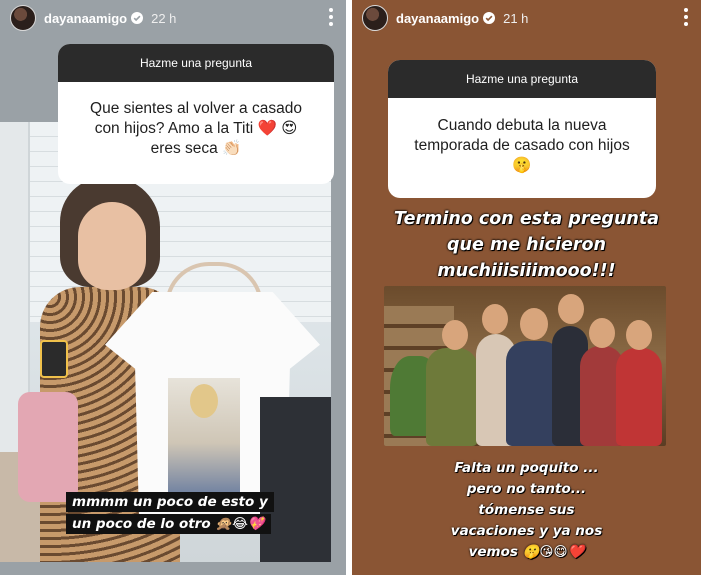 This screenshot has height=575, width=701. I want to click on story-header: dayanaamigo 22 h, so click(173, 18).